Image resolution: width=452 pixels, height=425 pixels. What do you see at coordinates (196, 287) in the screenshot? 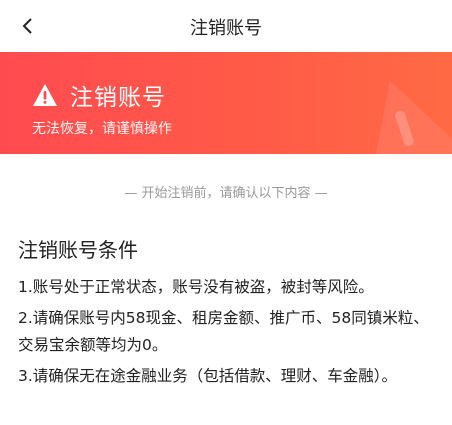
I see `condition-item: 1.账号处于正常状态，账号没有被盗，被封等风险。` at bounding box center [196, 287].